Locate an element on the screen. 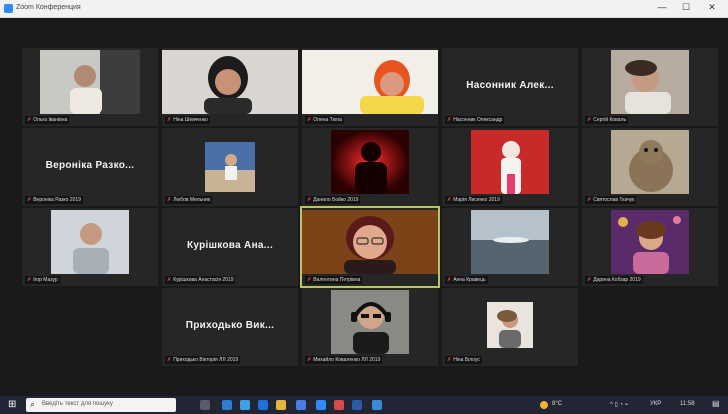 Image resolution: width=728 pixels, height=414 pixels. participant-name: Вероніка Разко 2019 is located at coordinates (57, 200).